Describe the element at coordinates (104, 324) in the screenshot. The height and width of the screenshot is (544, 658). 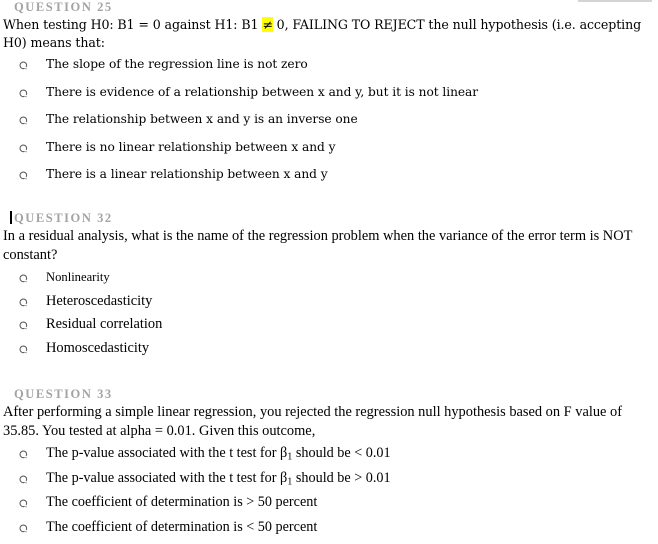
I see `option-label: Residual correlation` at that location.